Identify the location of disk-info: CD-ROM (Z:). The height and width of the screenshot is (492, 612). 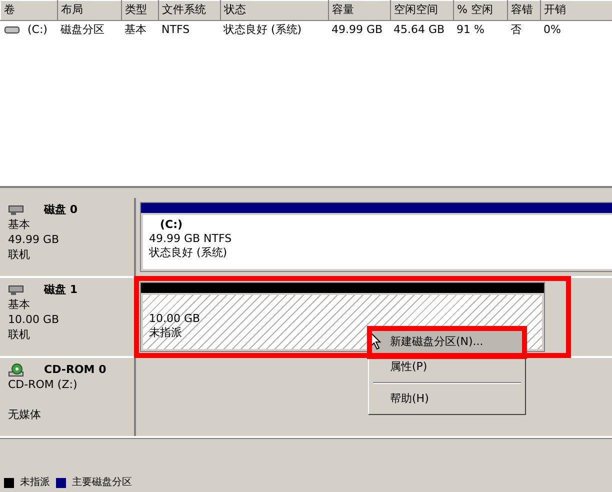
(43, 384).